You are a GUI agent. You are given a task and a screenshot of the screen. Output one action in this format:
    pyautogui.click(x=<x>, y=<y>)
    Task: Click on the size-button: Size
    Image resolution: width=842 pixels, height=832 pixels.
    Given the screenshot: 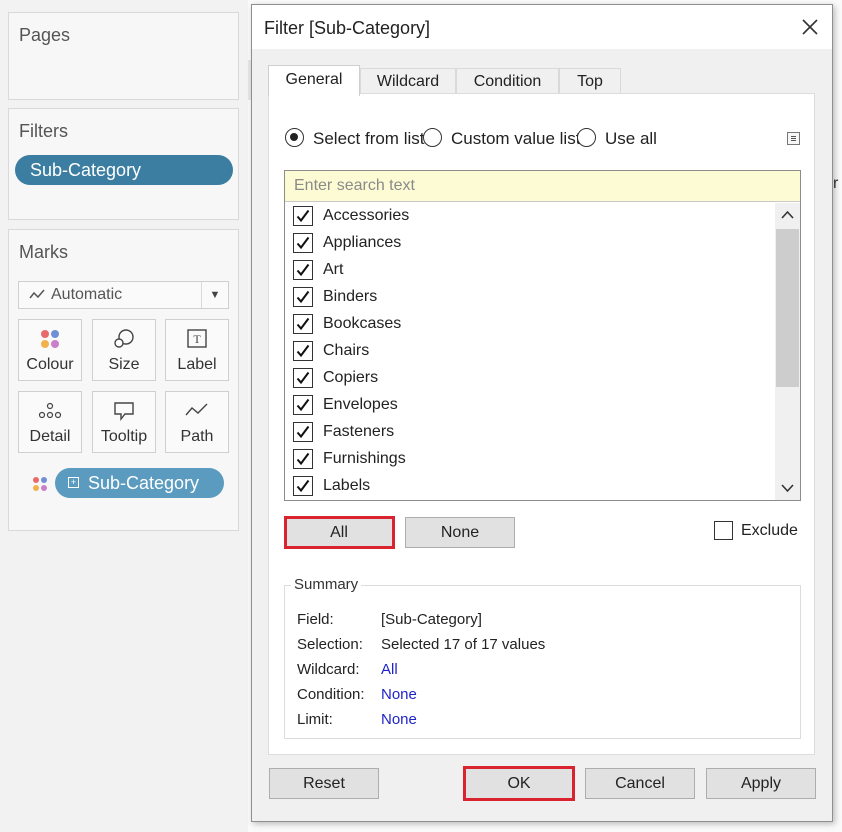 What is the action you would take?
    pyautogui.click(x=124, y=350)
    